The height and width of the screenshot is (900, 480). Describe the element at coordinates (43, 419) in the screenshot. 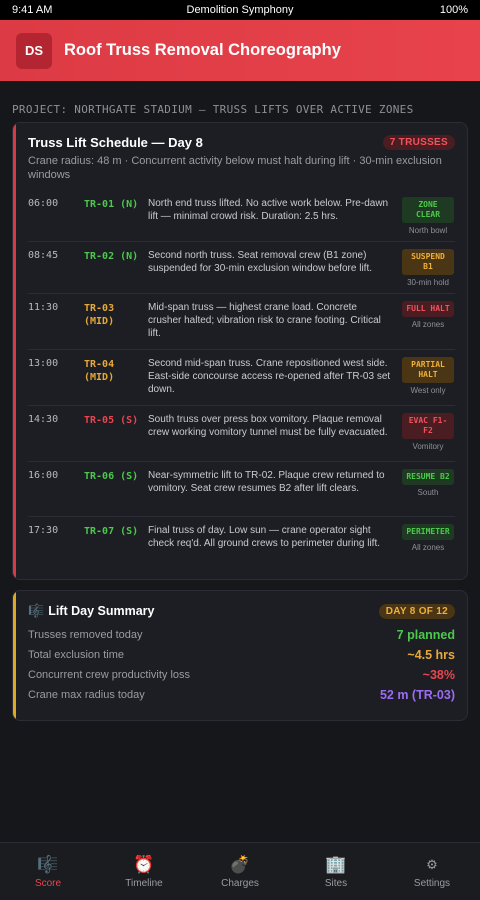

I see `lift-time: 14:30` at that location.